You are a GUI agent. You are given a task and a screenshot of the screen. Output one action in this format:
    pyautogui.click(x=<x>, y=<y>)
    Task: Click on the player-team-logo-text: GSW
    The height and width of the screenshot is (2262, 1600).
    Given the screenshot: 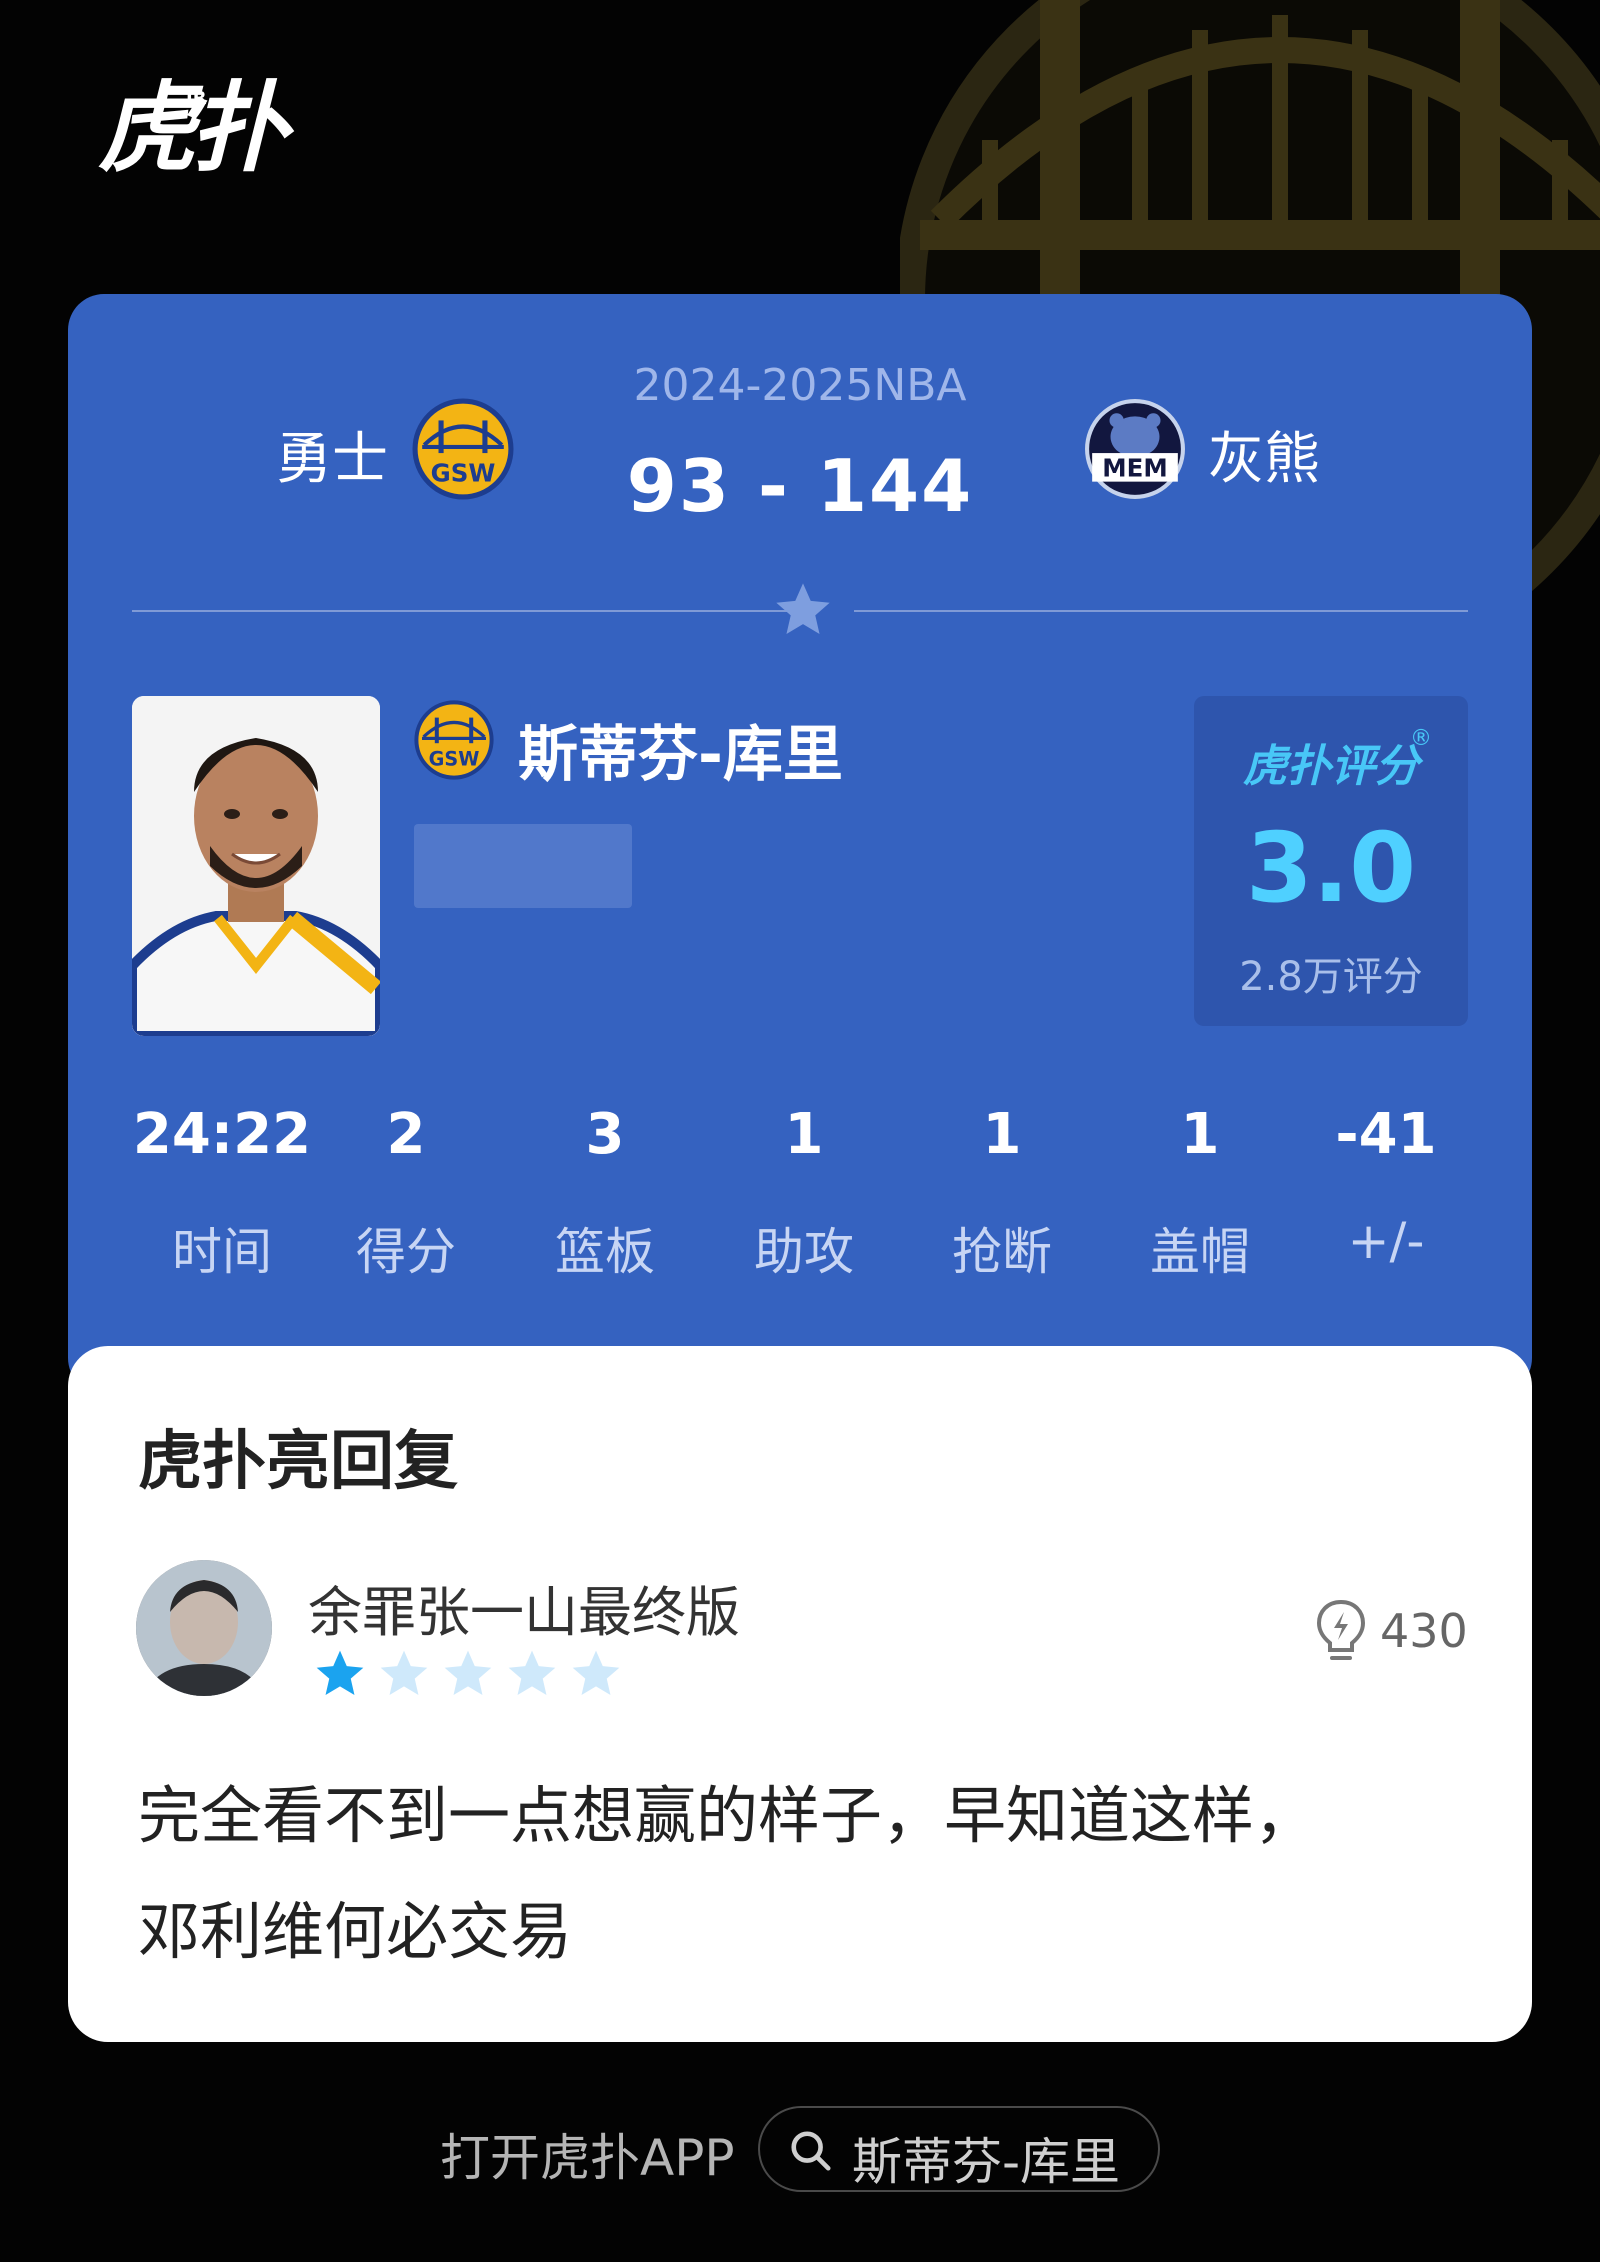 What is the action you would take?
    pyautogui.click(x=454, y=759)
    